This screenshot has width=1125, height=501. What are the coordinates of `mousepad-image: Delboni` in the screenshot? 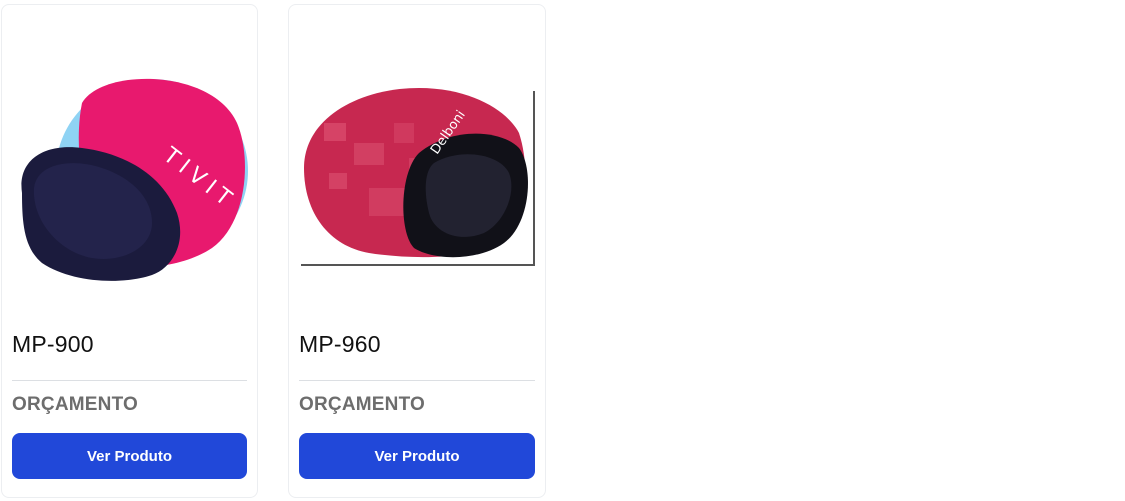 It's located at (417, 175).